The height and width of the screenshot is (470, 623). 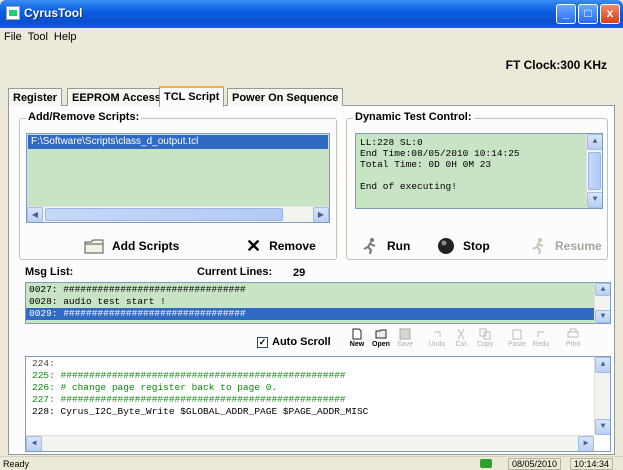 What do you see at coordinates (38, 35) in the screenshot?
I see `menu-tool: Tool` at bounding box center [38, 35].